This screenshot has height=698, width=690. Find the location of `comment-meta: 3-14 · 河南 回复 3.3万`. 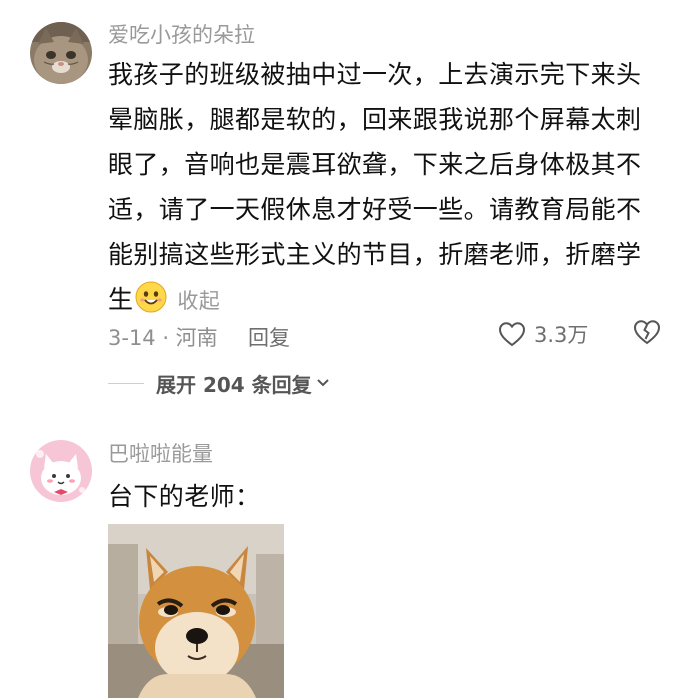

comment-meta: 3-14 · 河南 回复 3.3万 is located at coordinates (388, 334).